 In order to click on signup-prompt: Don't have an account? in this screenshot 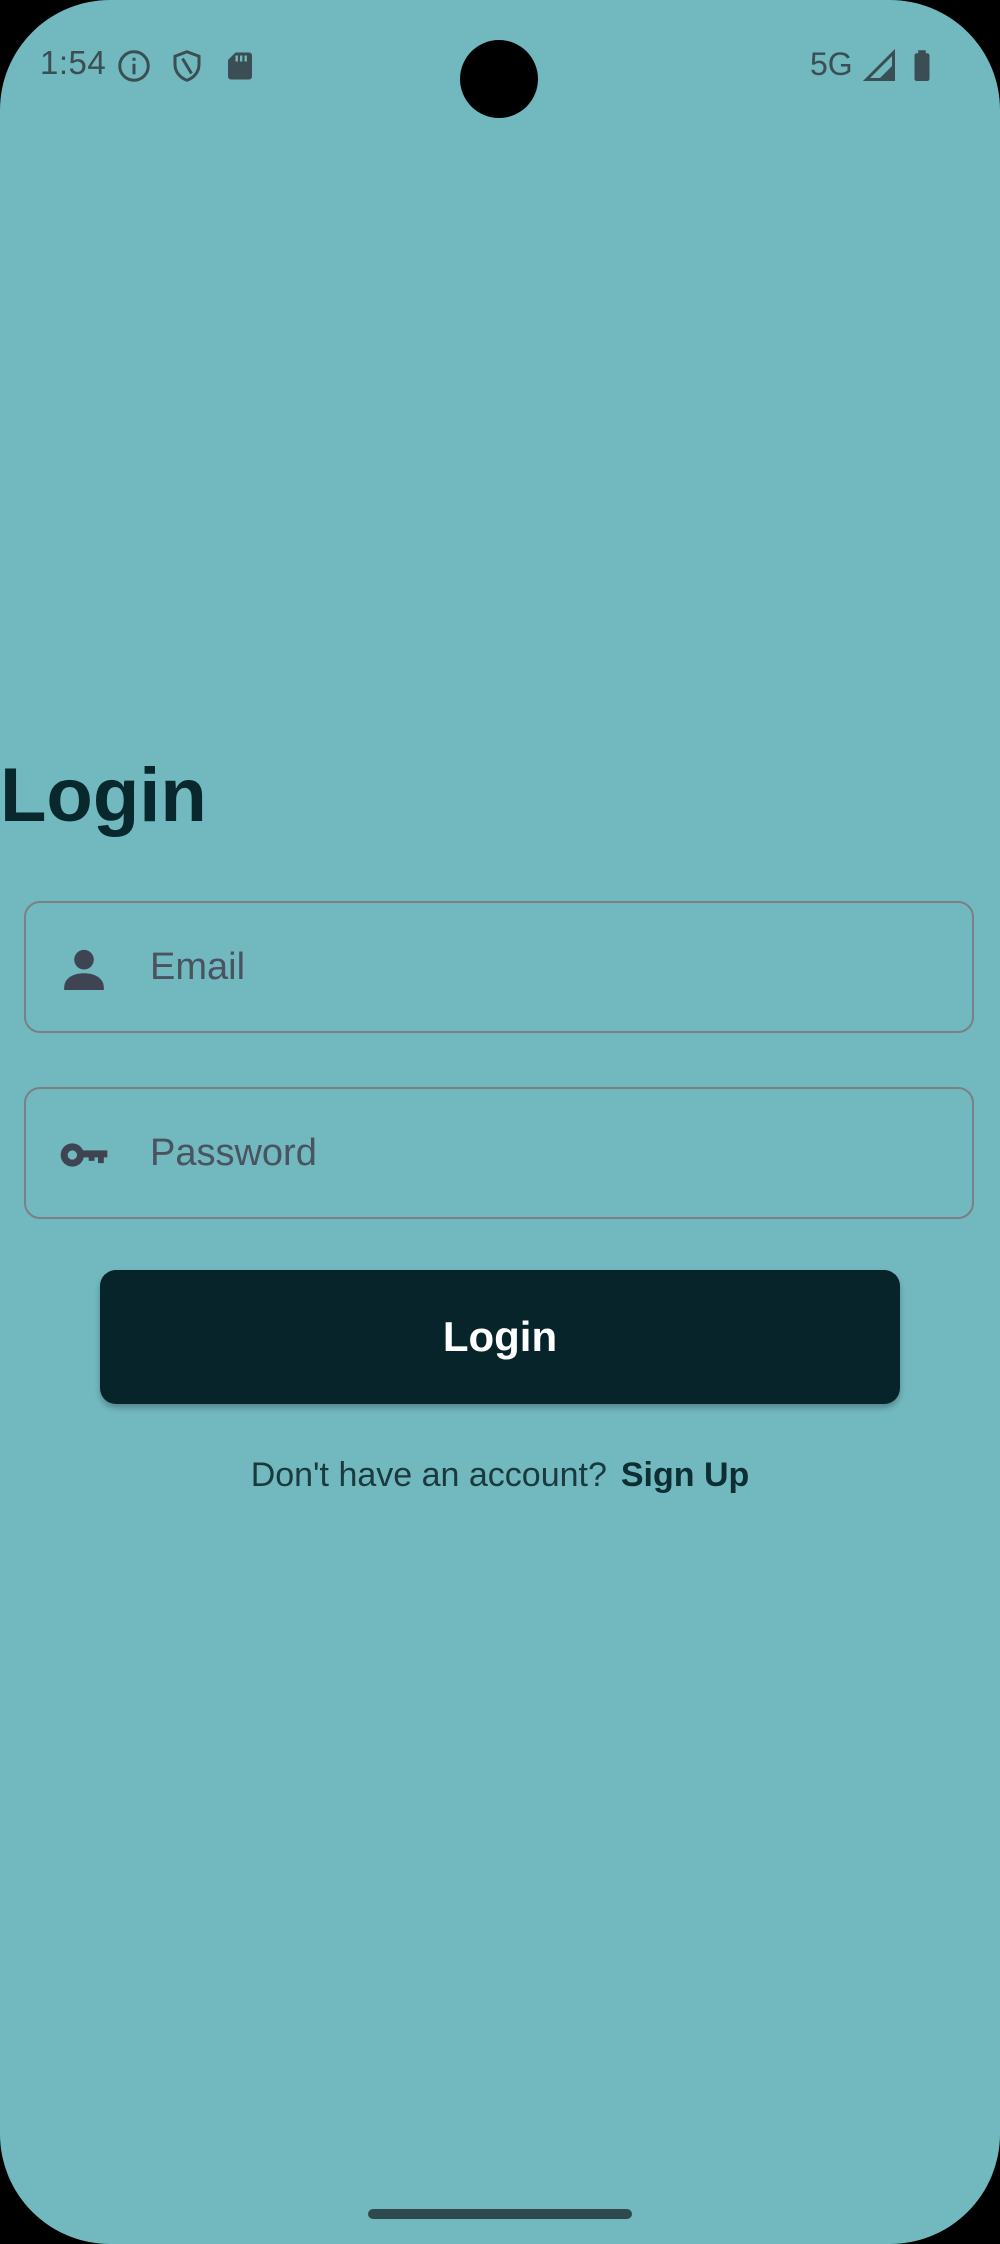, I will do `click(428, 1475)`.